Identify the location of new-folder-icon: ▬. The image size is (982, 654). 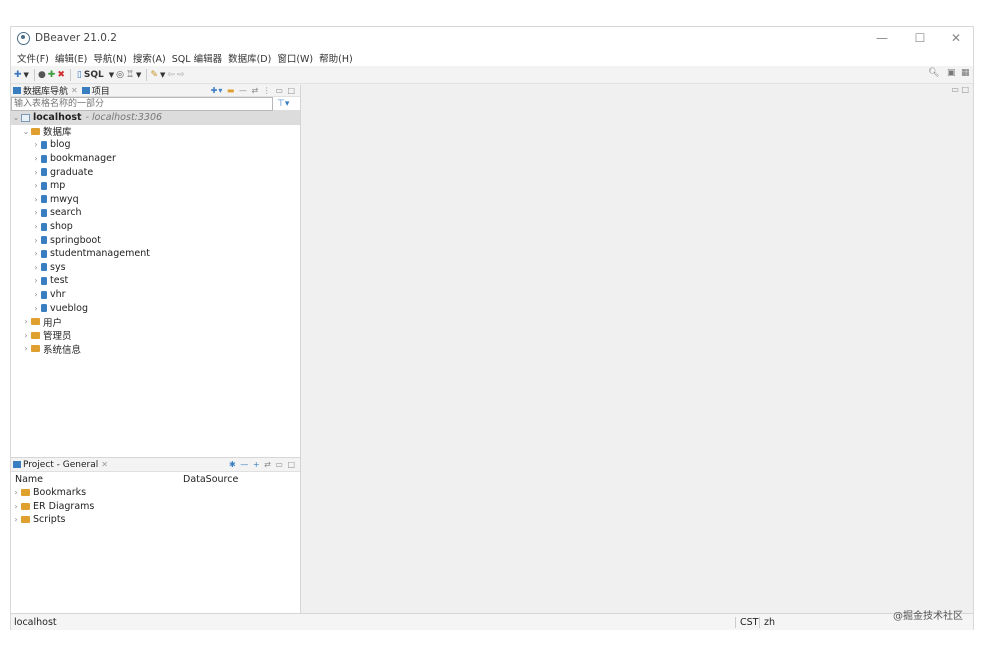
(231, 90).